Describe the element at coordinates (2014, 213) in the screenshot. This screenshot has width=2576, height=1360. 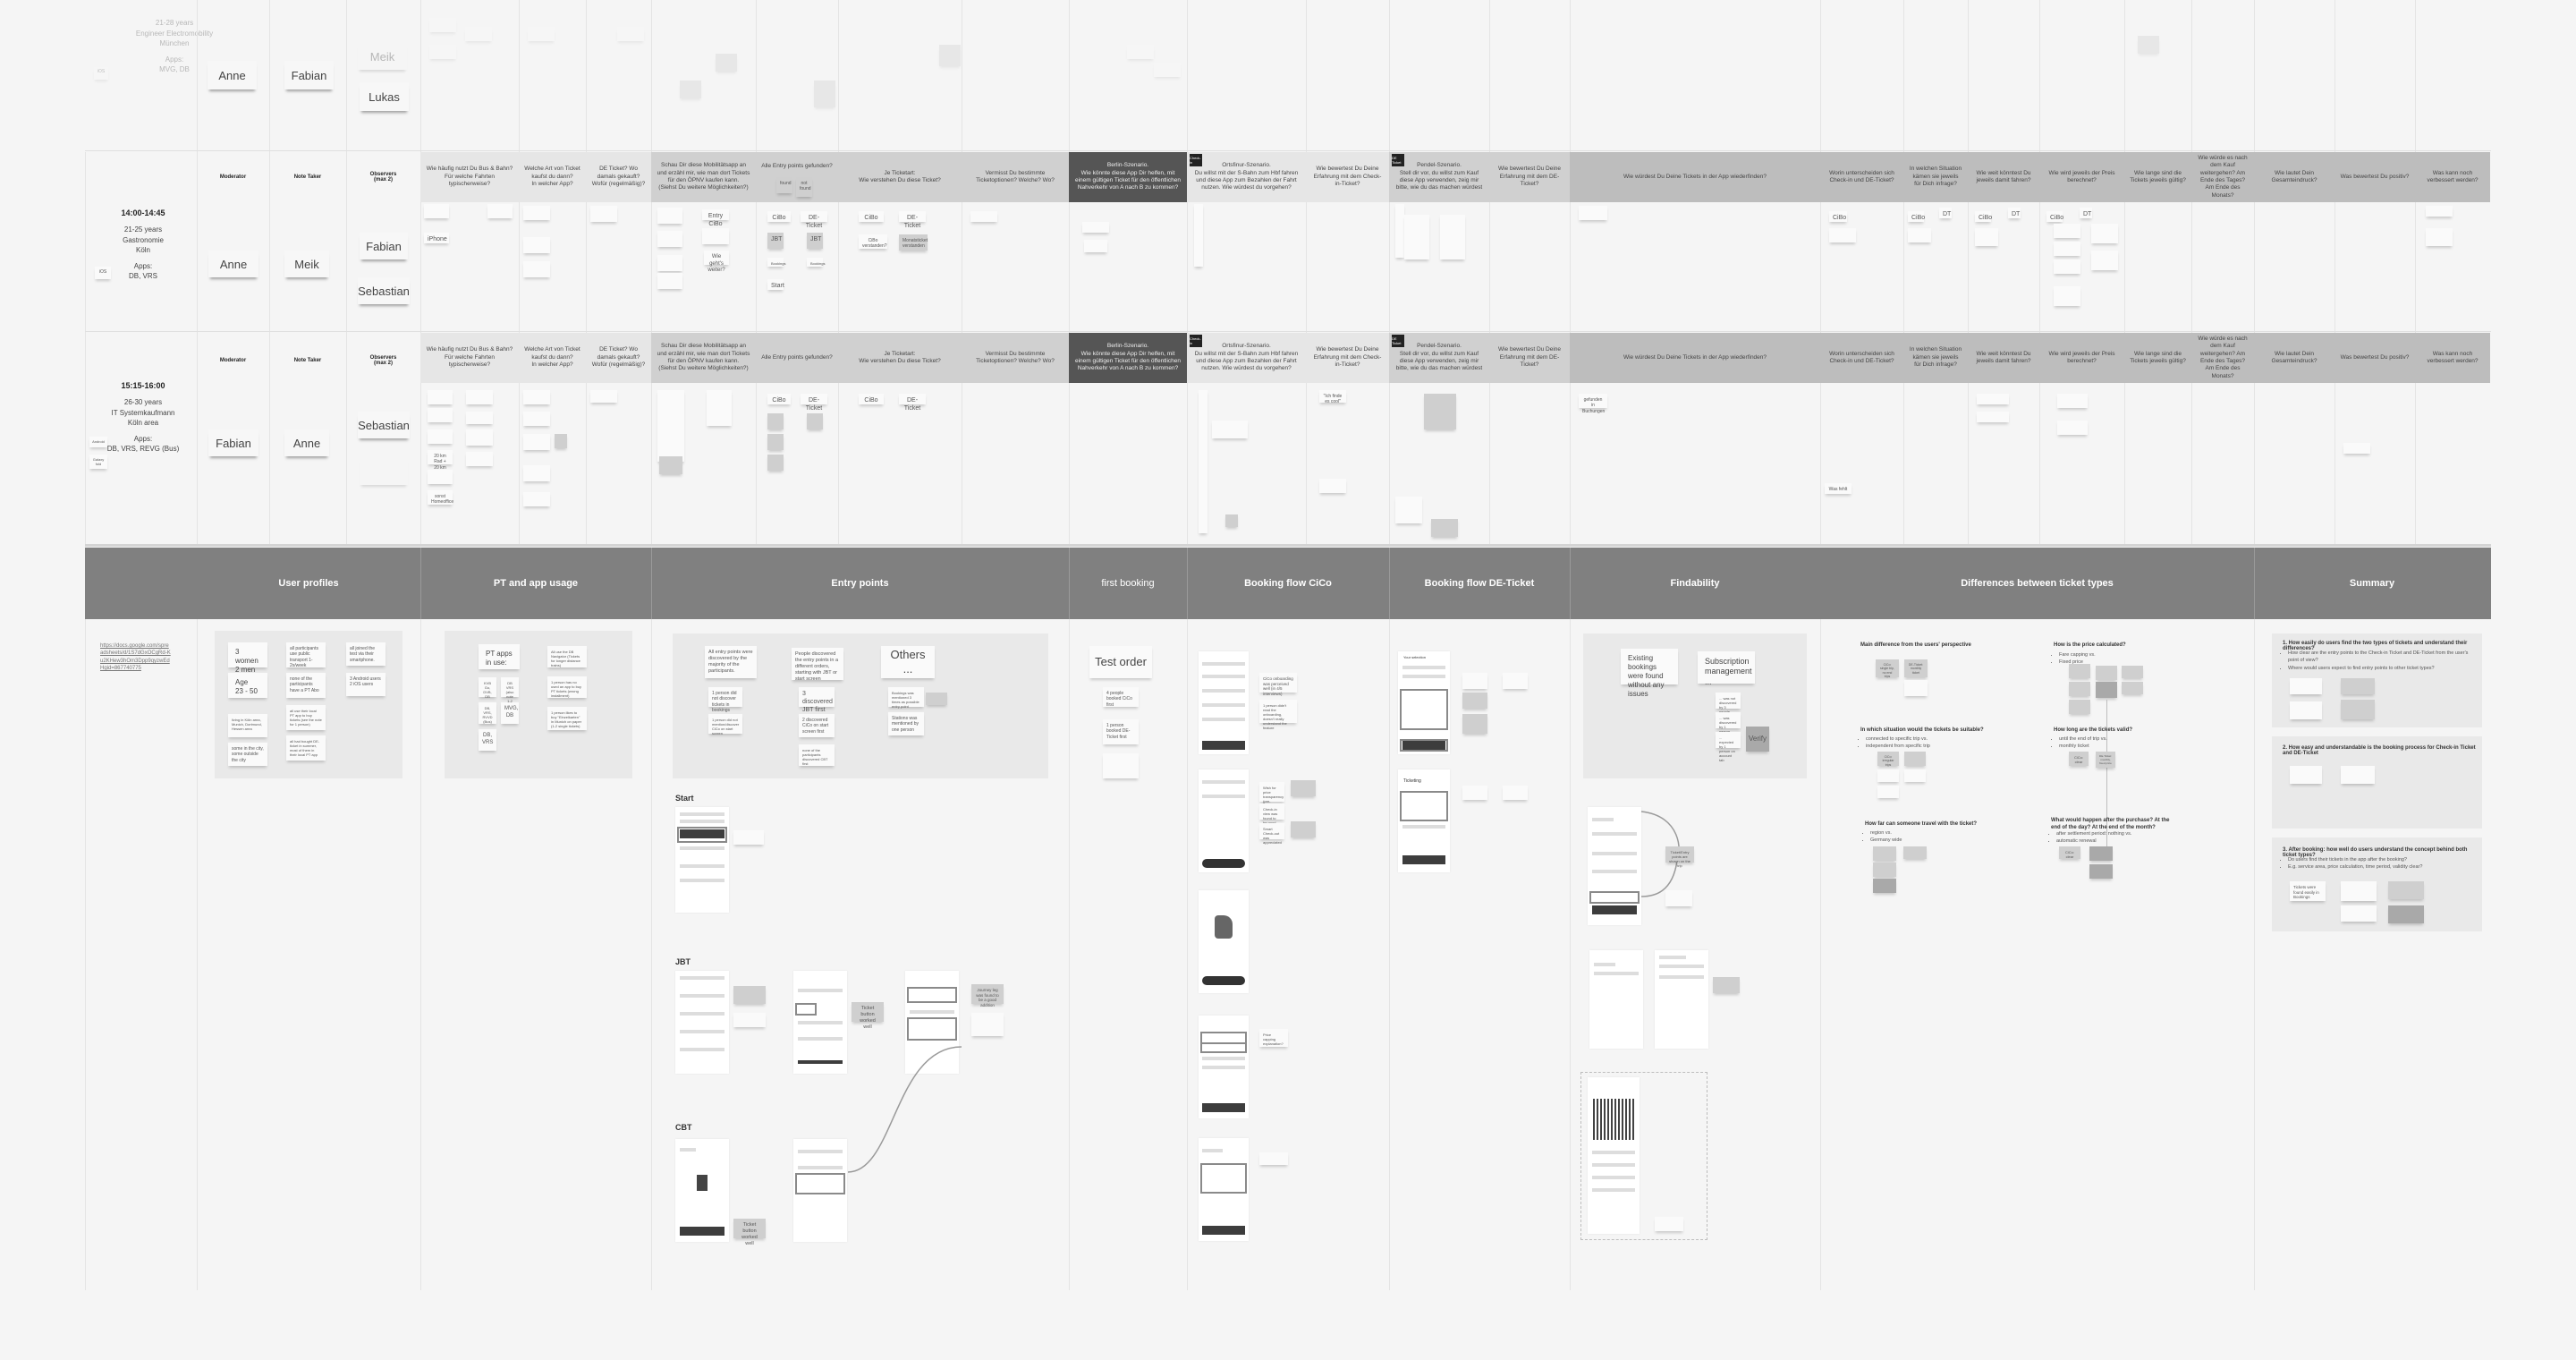
I see `note-sticky: DT` at that location.